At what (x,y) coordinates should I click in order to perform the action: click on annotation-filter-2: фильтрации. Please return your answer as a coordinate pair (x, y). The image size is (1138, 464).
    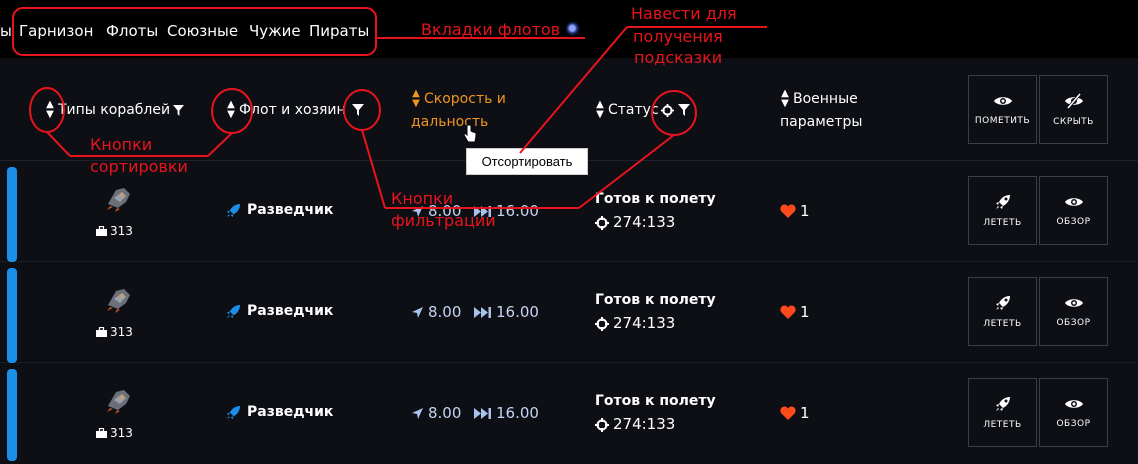
    Looking at the image, I should click on (443, 220).